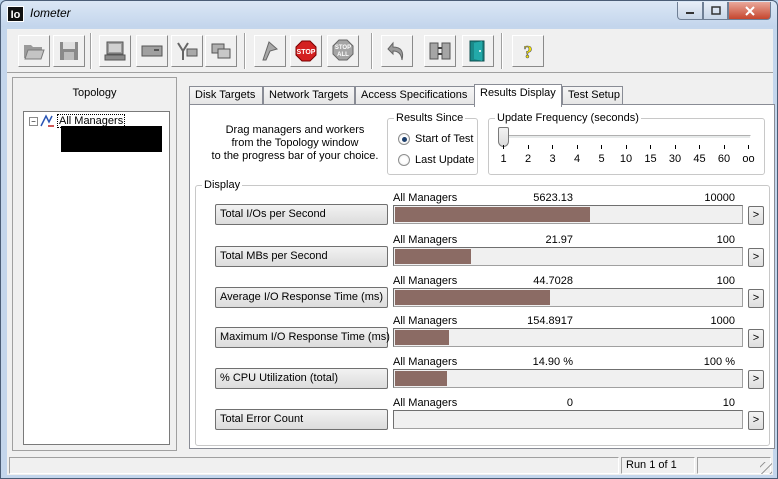  I want to click on slider-tick-label: oo, so click(748, 159).